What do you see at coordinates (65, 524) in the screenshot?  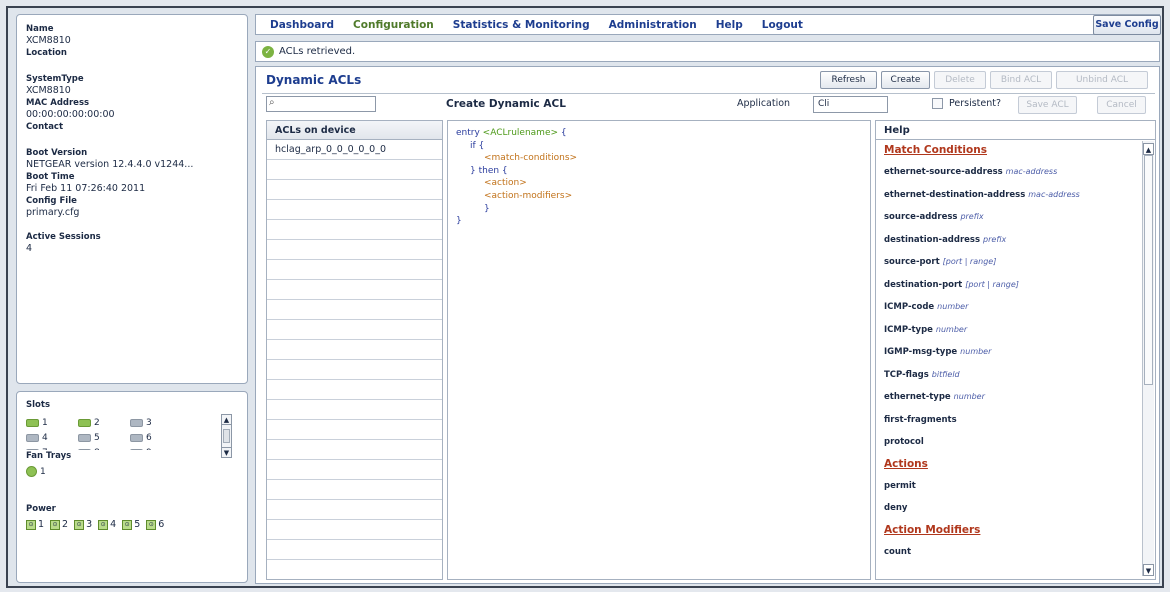 I see `power-label: 2` at bounding box center [65, 524].